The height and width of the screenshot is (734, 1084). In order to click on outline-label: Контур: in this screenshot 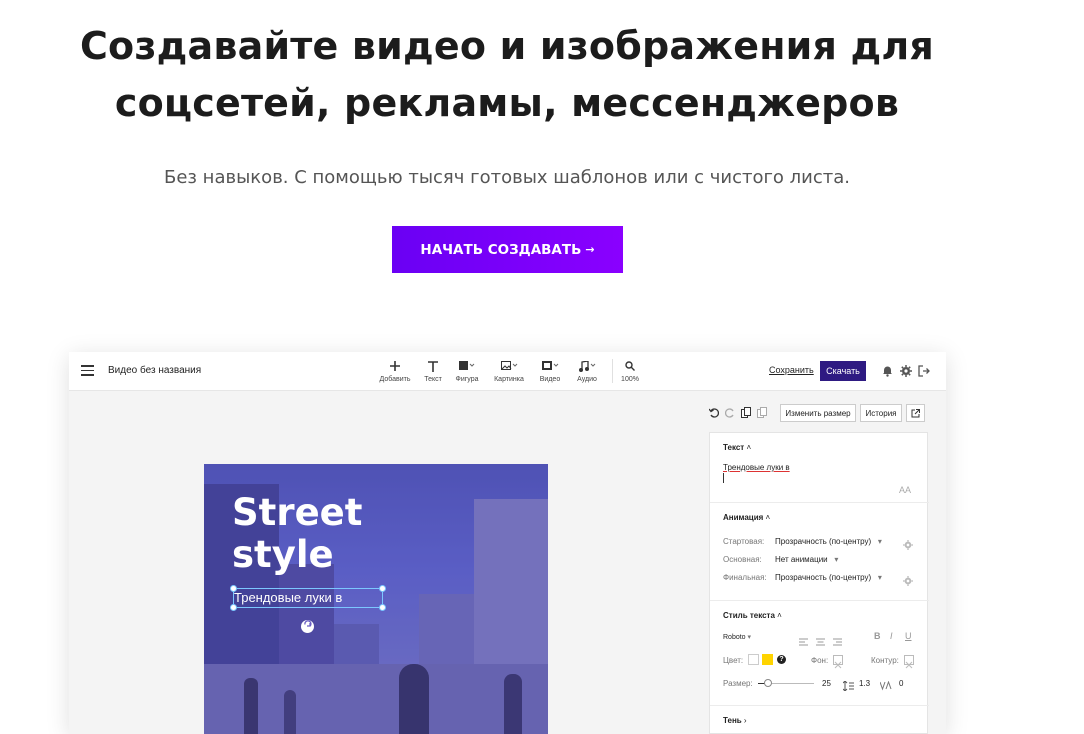, I will do `click(885, 660)`.